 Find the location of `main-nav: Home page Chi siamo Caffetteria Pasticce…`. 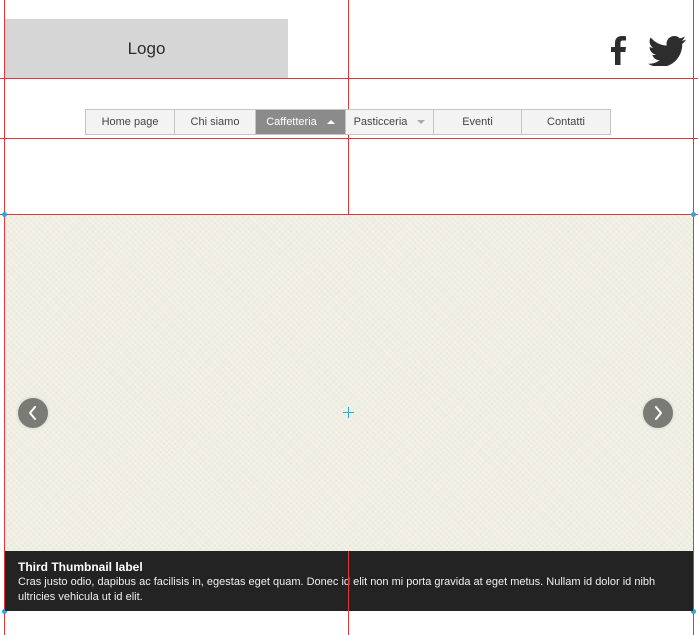

main-nav: Home page Chi siamo Caffetteria Pasticce… is located at coordinates (348, 122).